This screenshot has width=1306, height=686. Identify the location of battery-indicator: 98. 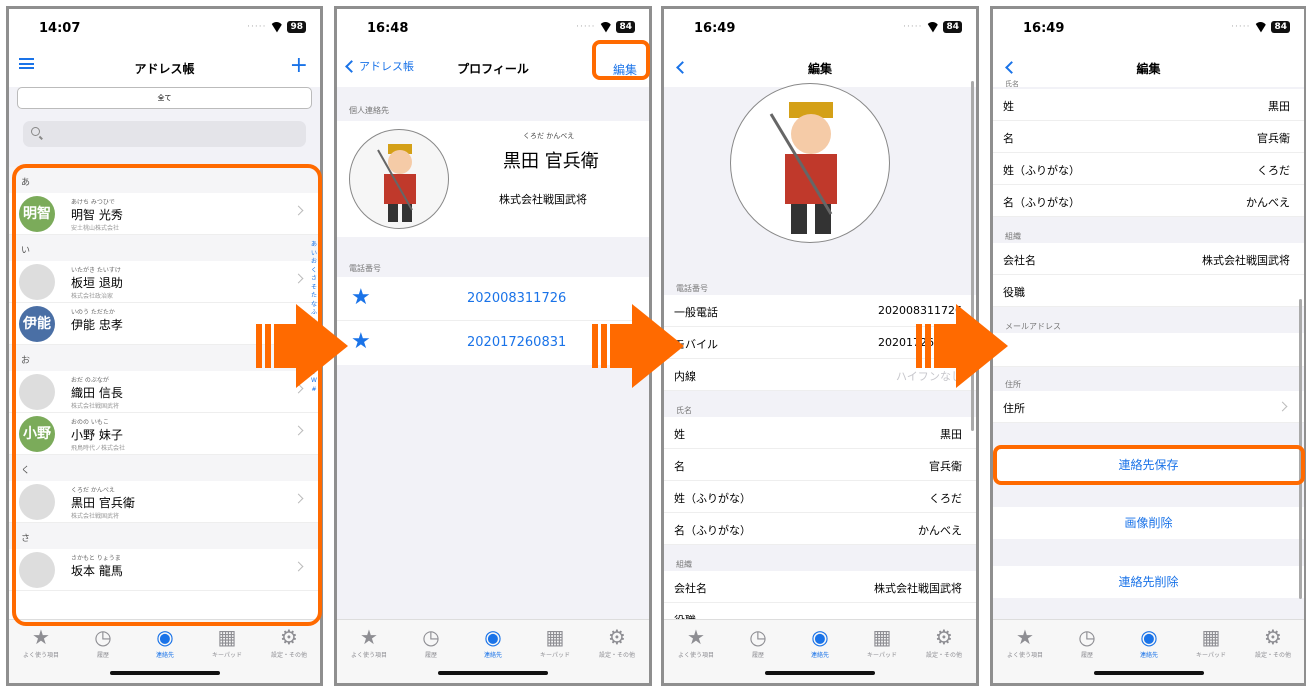
(296, 27).